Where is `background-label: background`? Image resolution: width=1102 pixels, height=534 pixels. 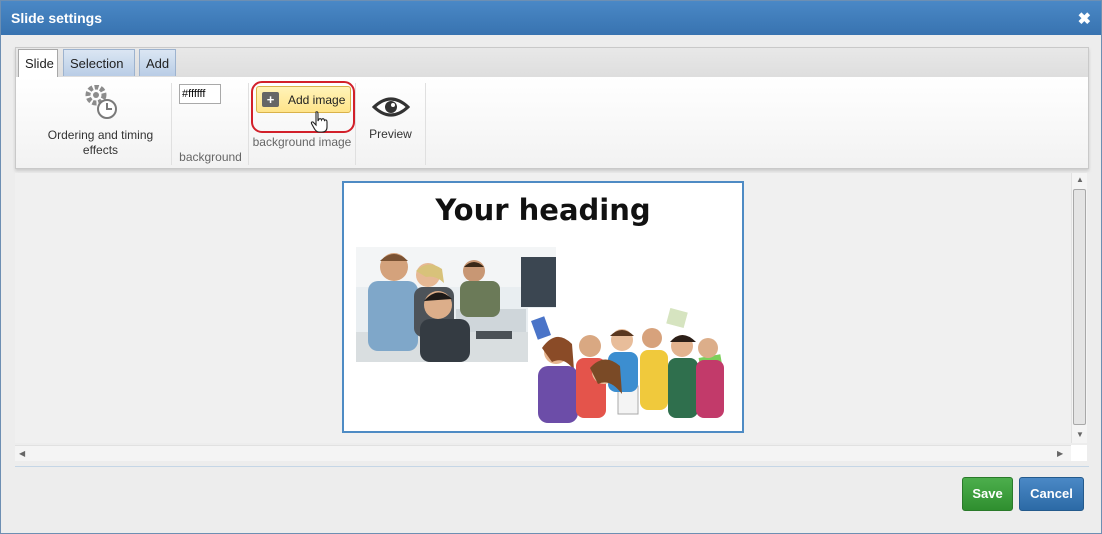
background-label: background is located at coordinates (210, 157).